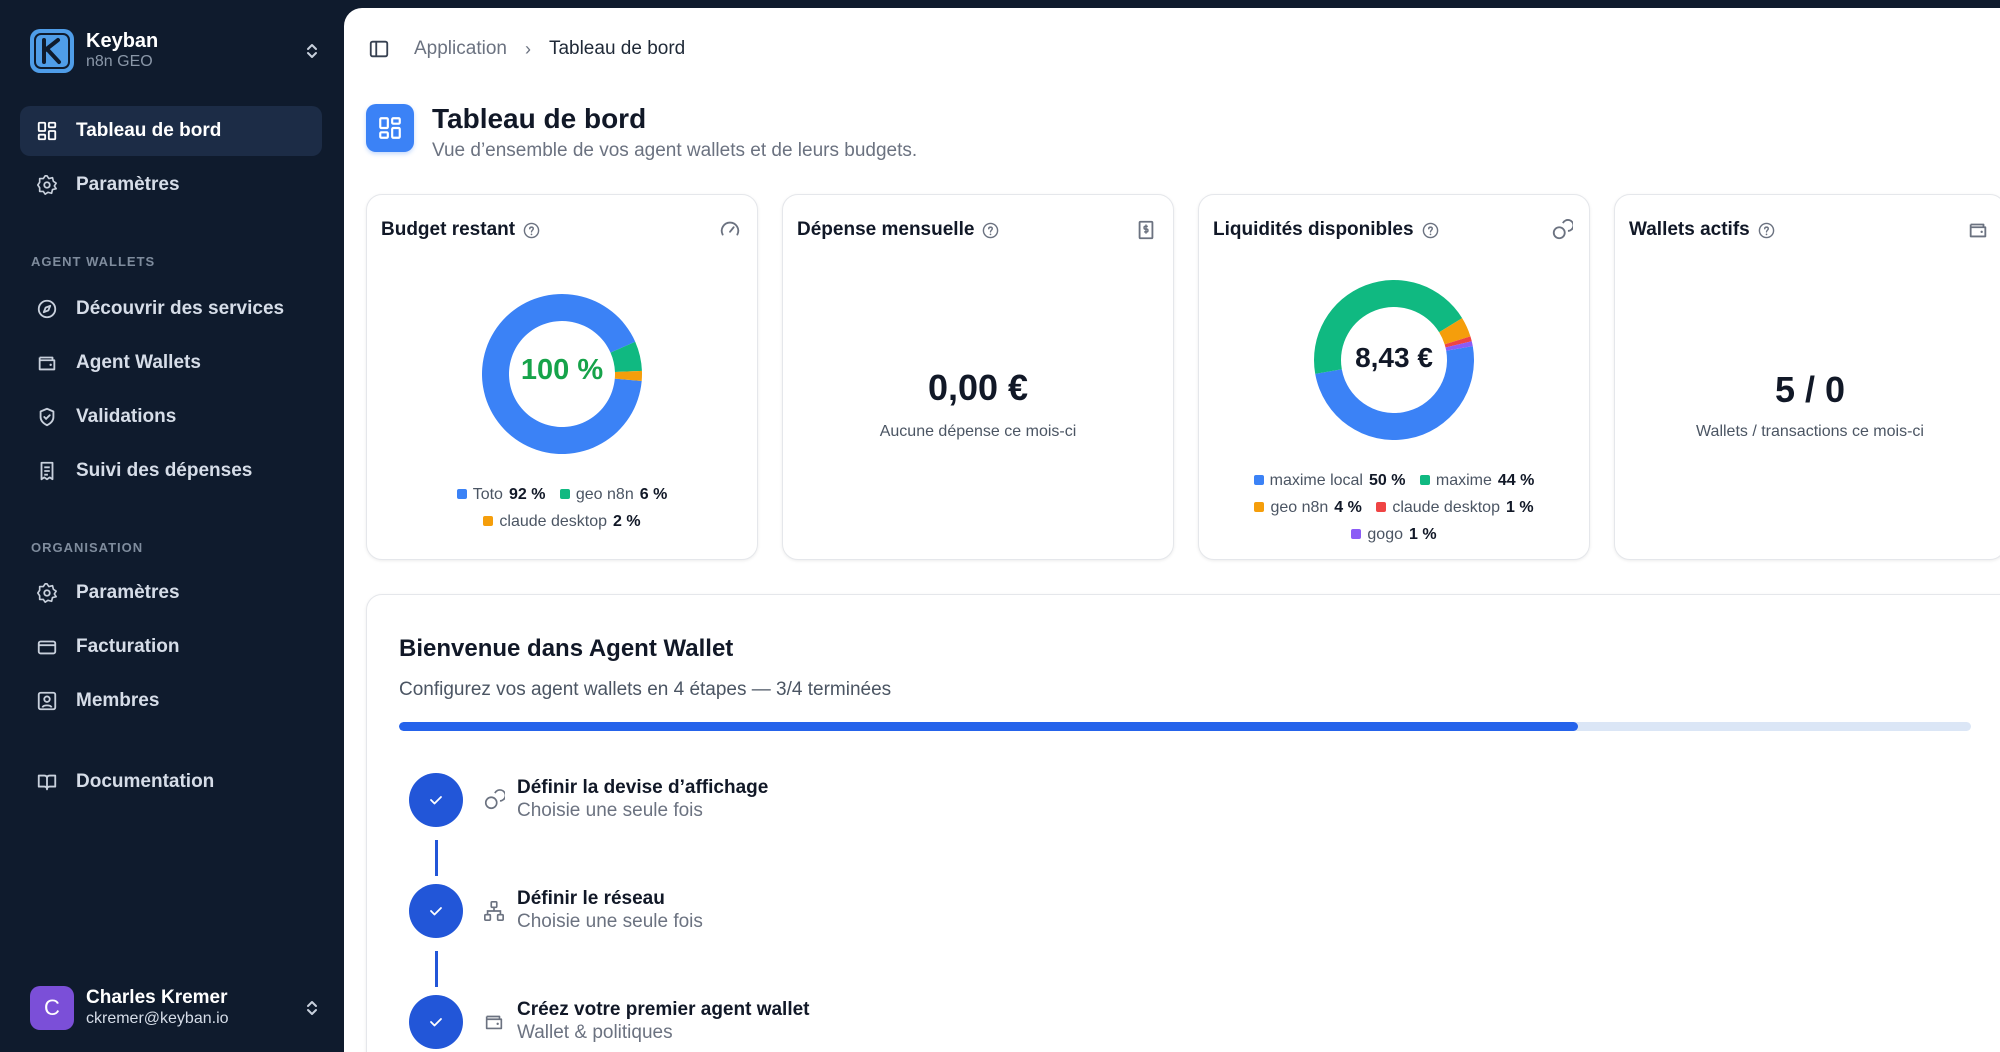  Describe the element at coordinates (119, 61) in the screenshot. I see `org-subtitle: n8n GEO` at that location.